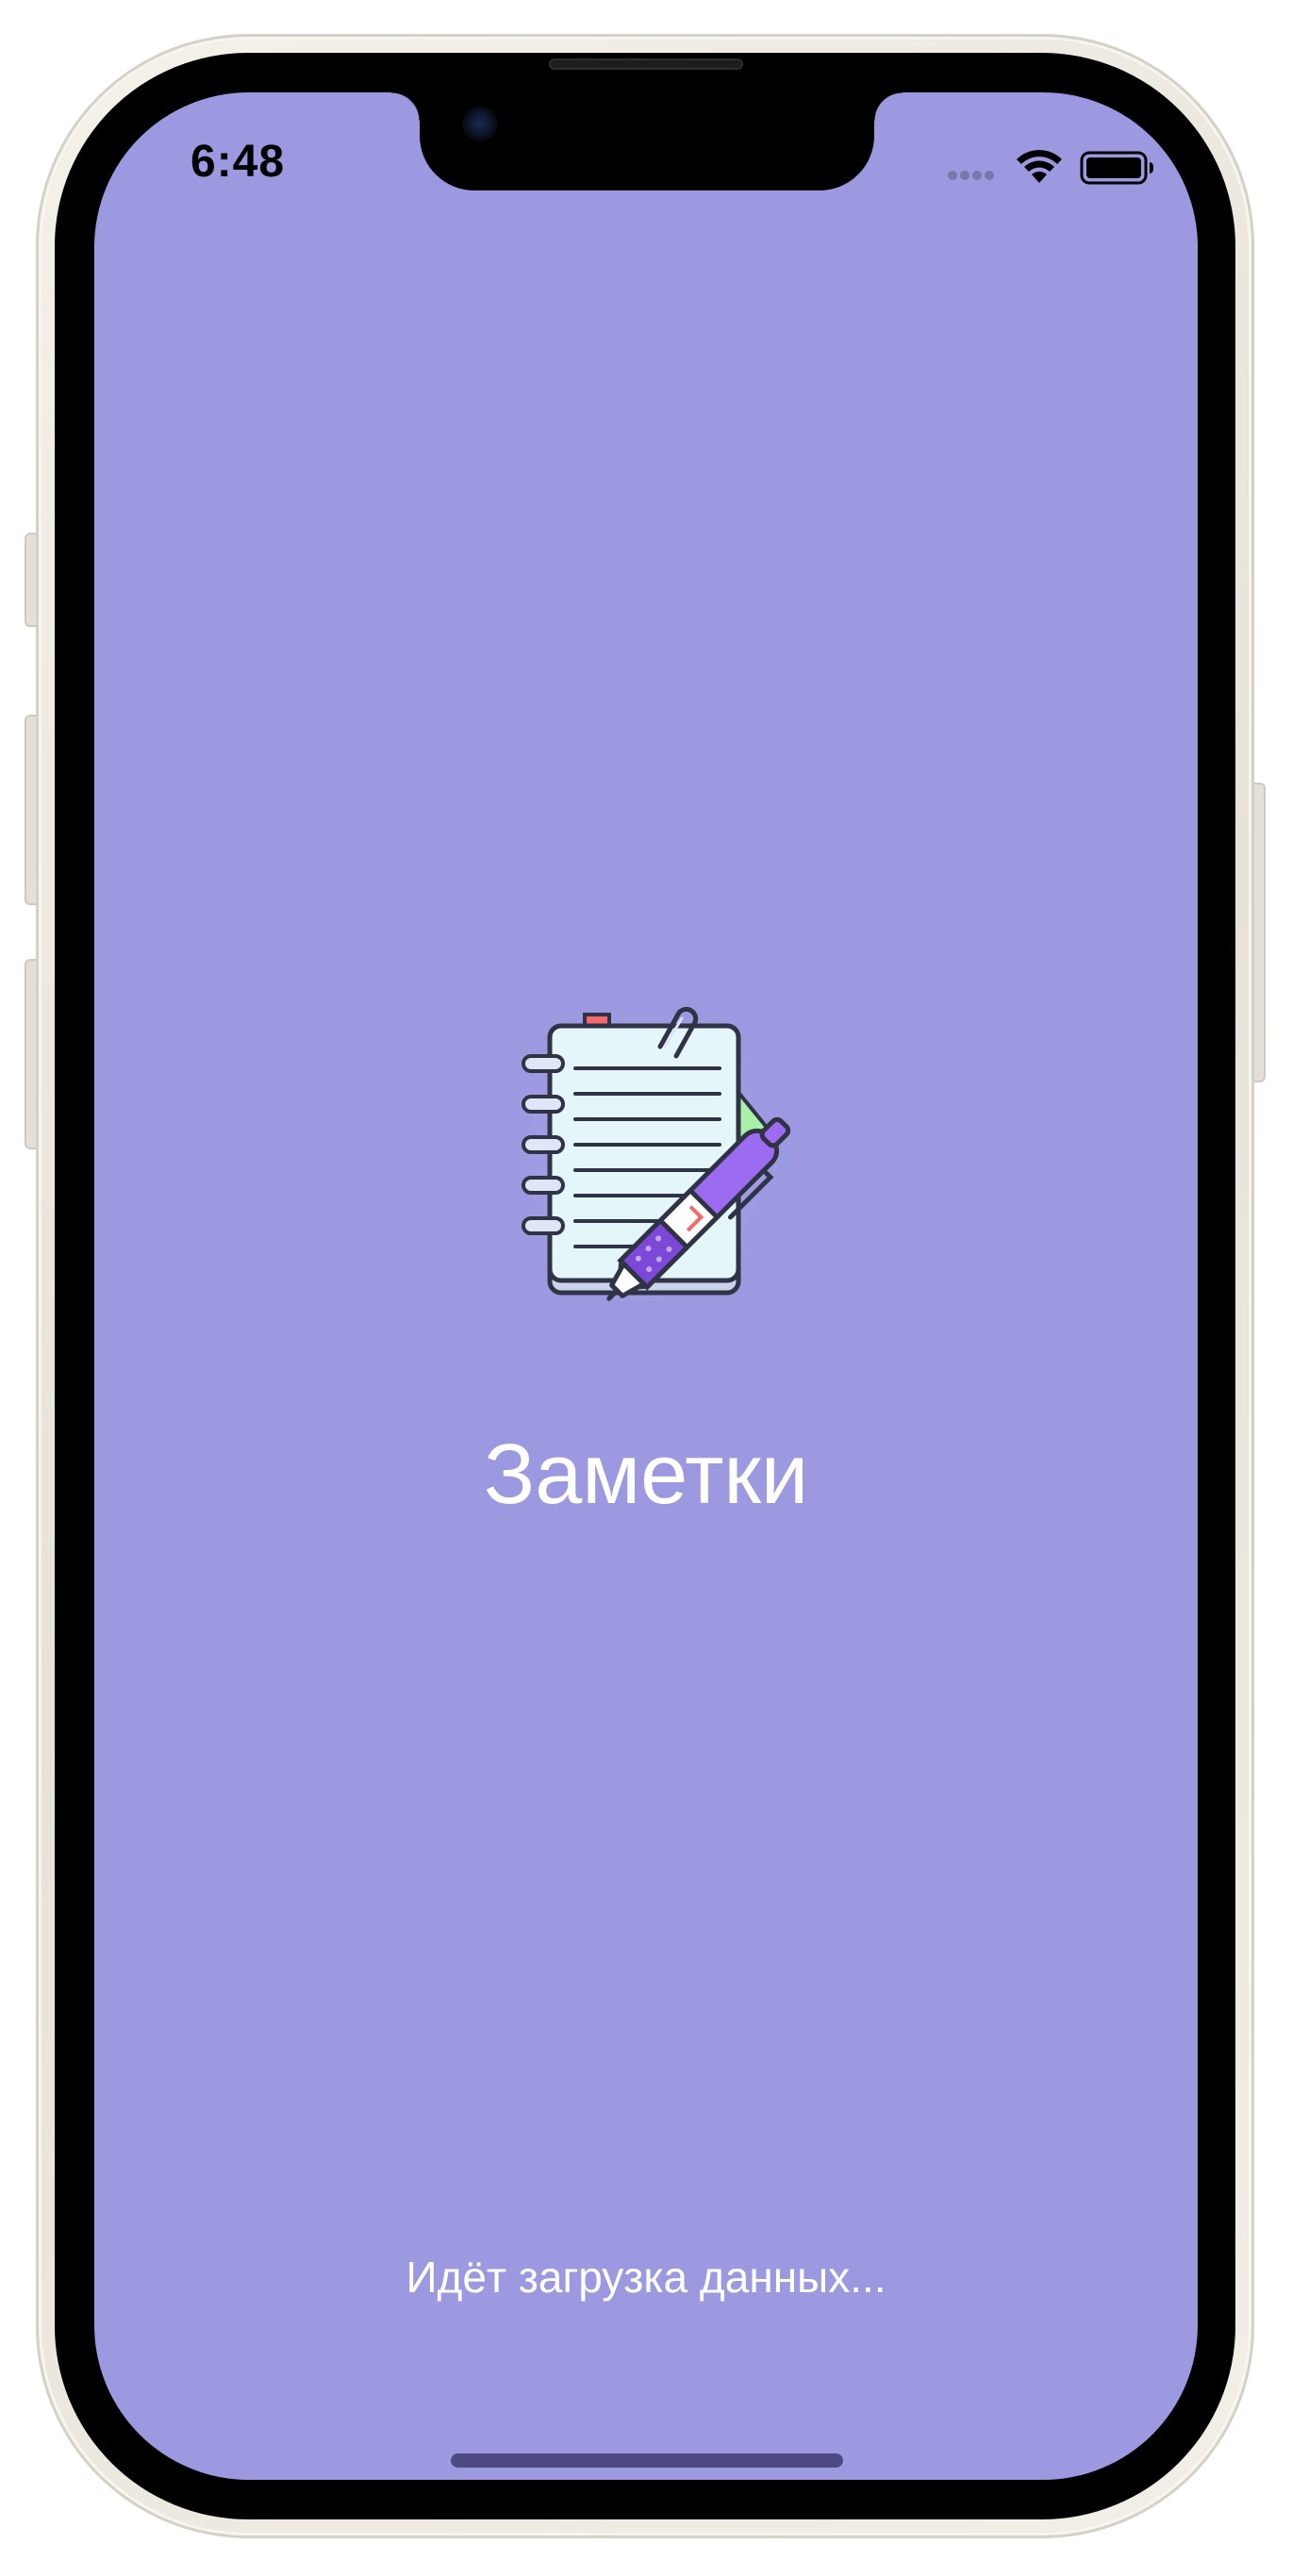 Image resolution: width=1292 pixels, height=2576 pixels. What do you see at coordinates (1259, 932) in the screenshot?
I see `power-button` at bounding box center [1259, 932].